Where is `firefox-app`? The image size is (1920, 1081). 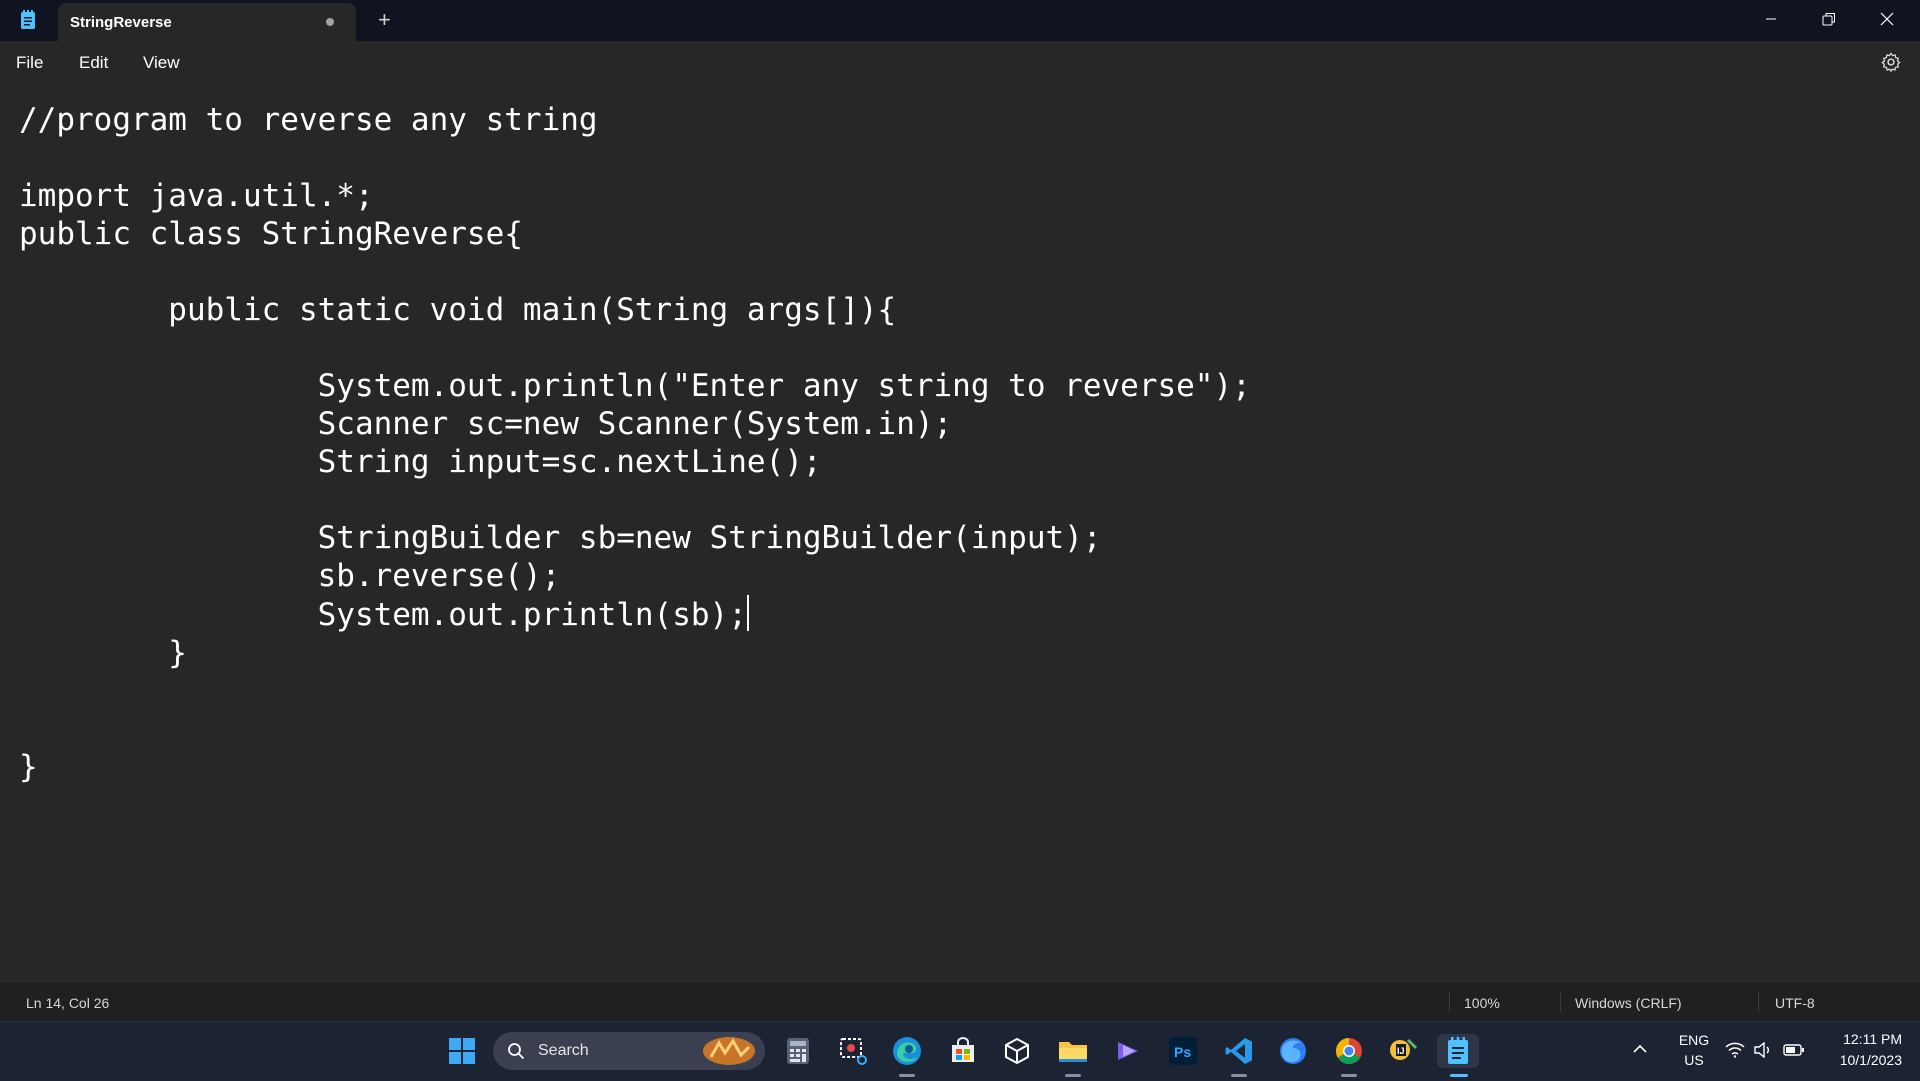
firefox-app is located at coordinates (1293, 1051).